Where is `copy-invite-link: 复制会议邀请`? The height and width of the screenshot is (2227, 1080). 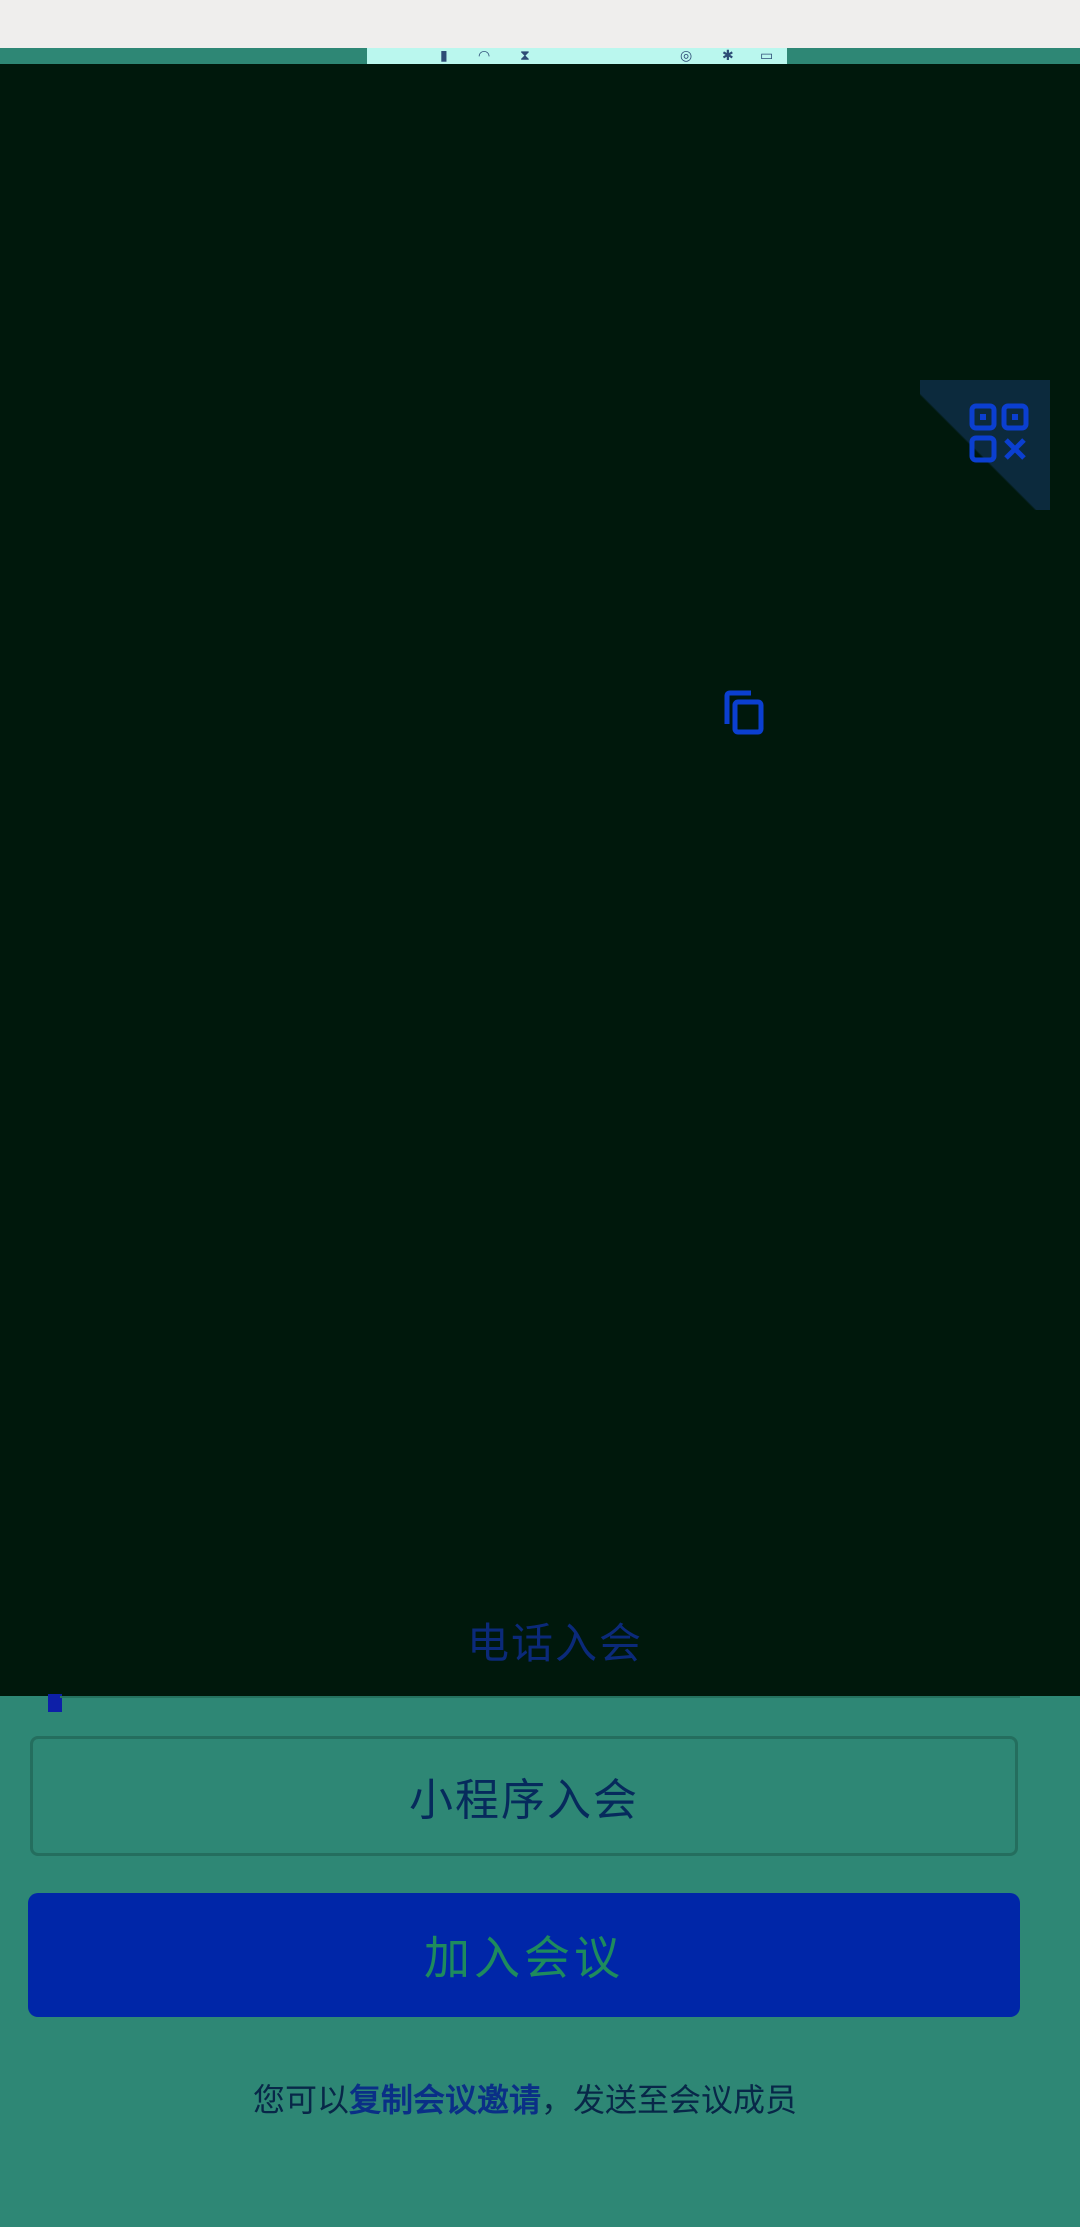
copy-invite-link: 复制会议邀请 is located at coordinates (445, 2100).